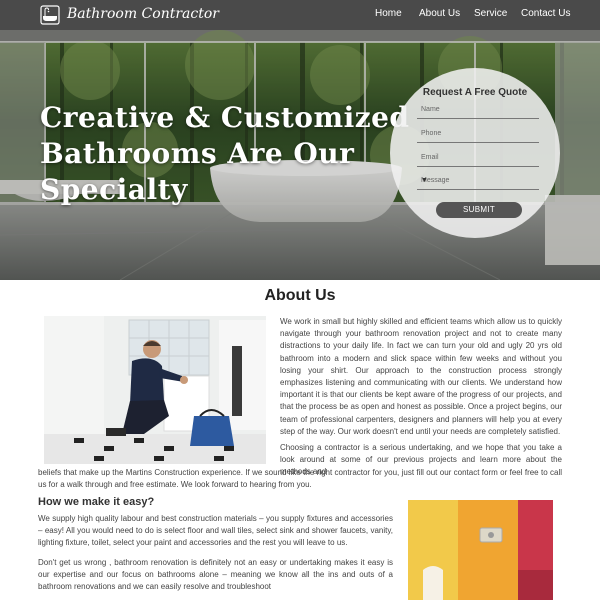  I want to click on message-select: Message ▼, so click(478, 182).